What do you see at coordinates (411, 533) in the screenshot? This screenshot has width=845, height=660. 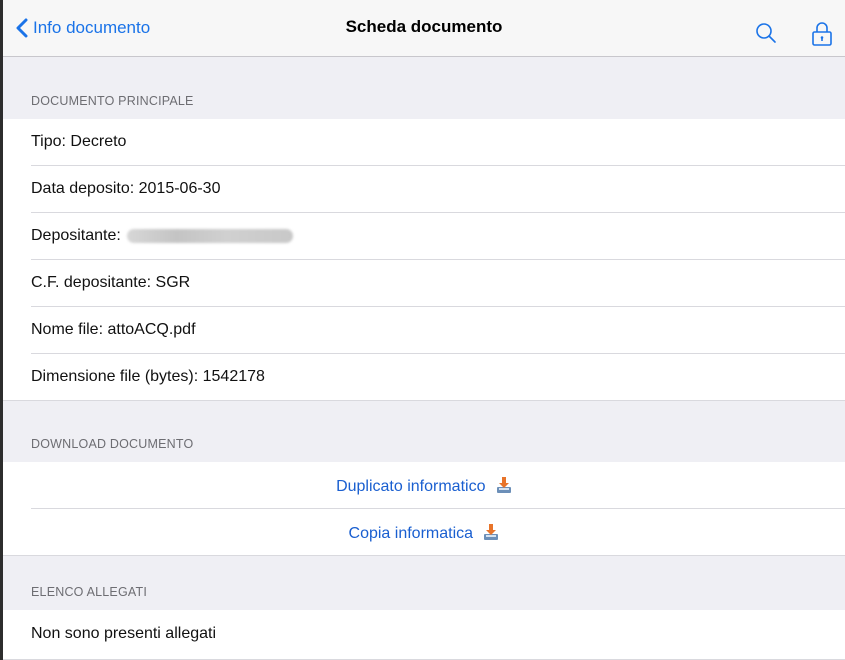 I see `download-copy-label: Copia informatica` at bounding box center [411, 533].